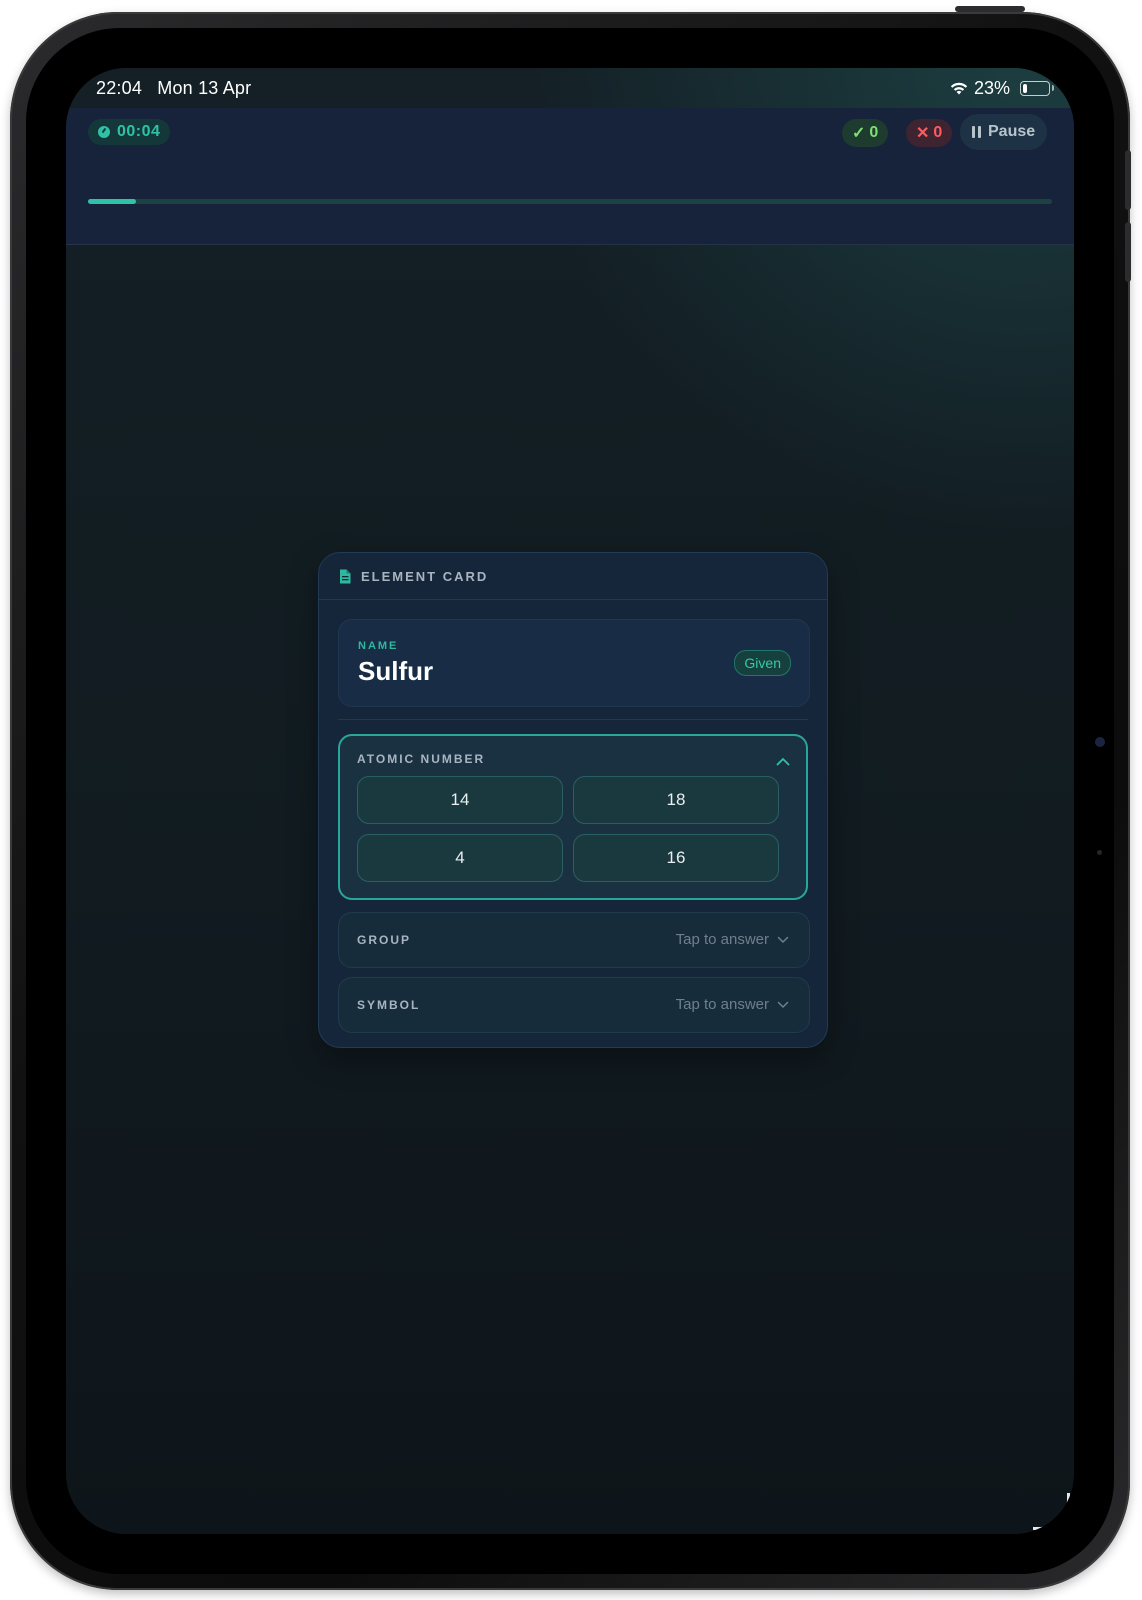  What do you see at coordinates (991, 88) in the screenshot?
I see `battery-percentage: 23%` at bounding box center [991, 88].